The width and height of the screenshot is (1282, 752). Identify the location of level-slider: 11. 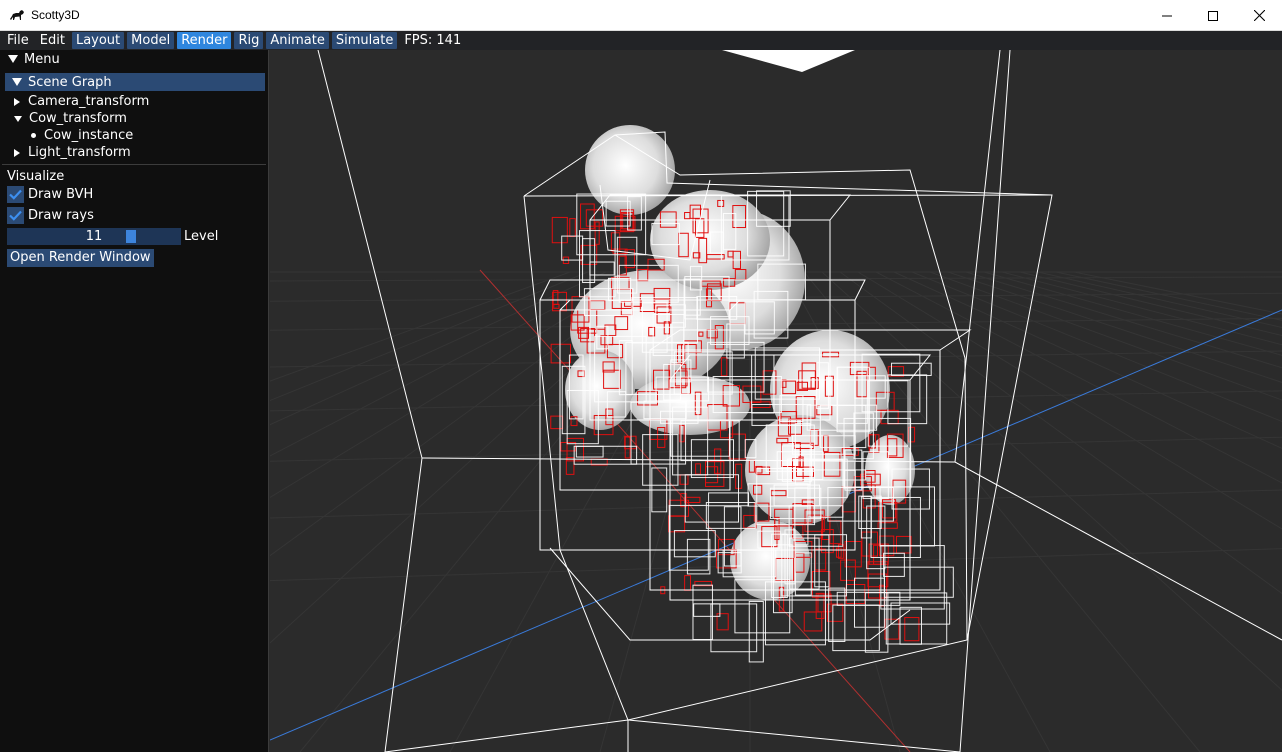
(94, 236).